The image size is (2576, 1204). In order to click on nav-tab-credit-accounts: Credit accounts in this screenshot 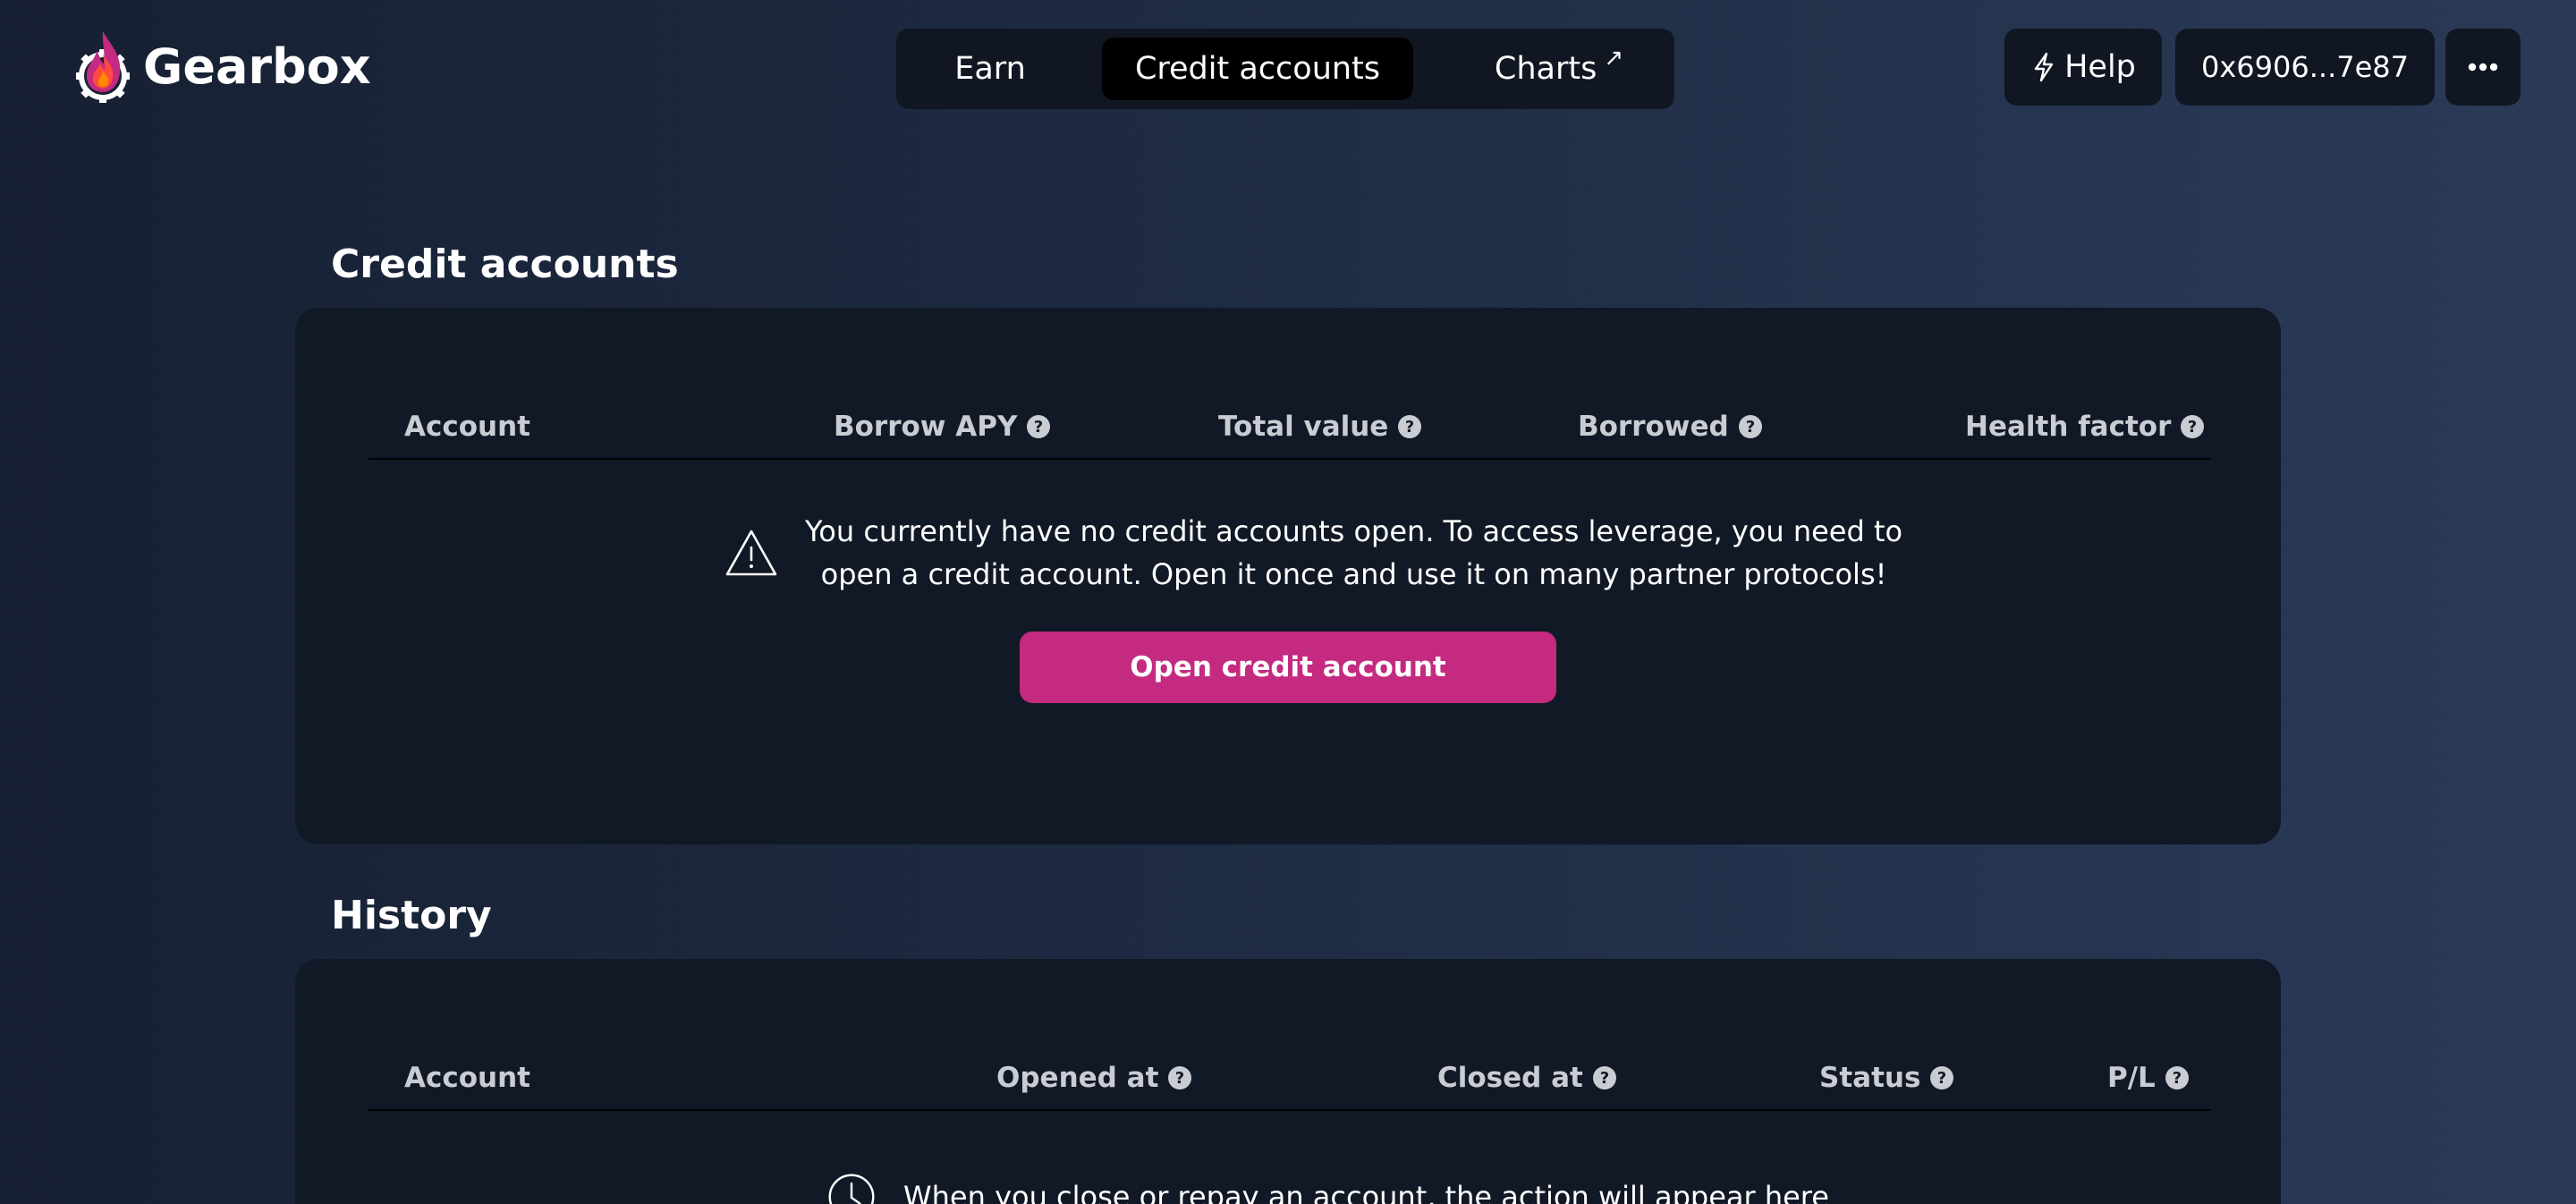, I will do `click(1257, 69)`.